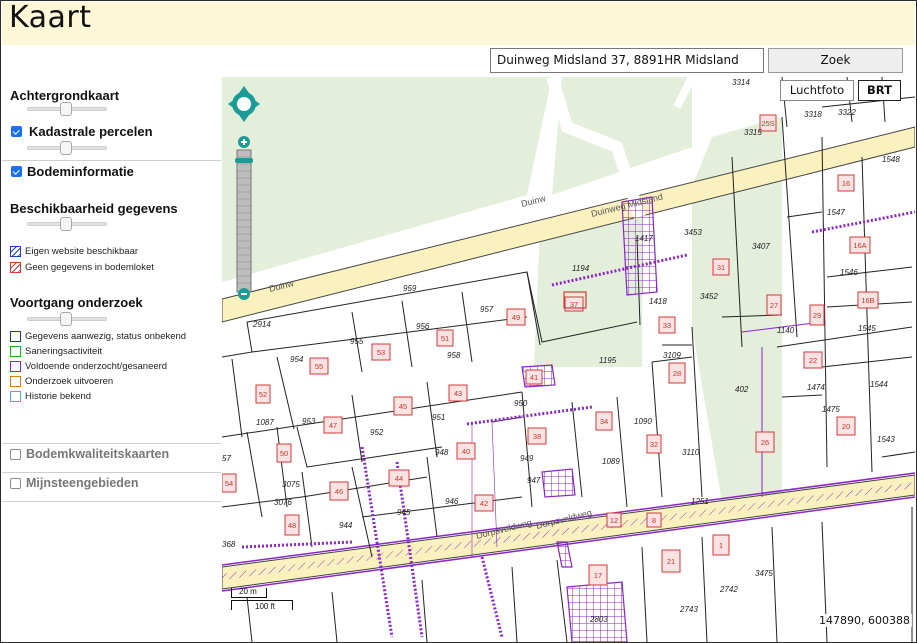 This screenshot has width=917, height=643. I want to click on parcel-number: 1087, so click(265, 422).